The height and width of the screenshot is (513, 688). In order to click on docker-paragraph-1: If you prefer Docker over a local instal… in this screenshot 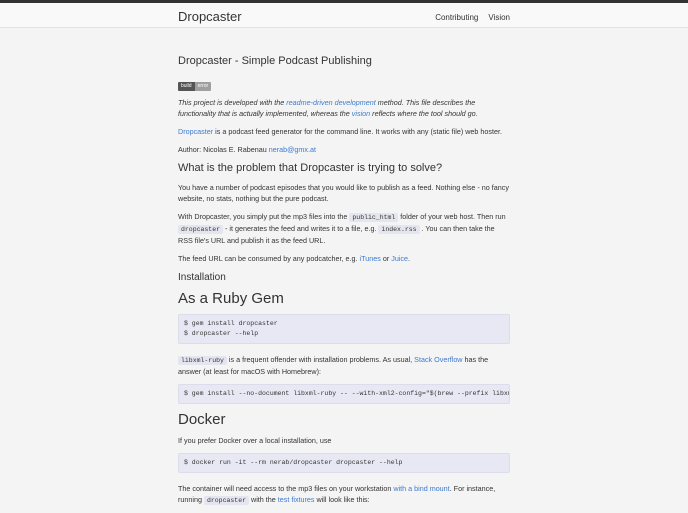, I will do `click(255, 440)`.